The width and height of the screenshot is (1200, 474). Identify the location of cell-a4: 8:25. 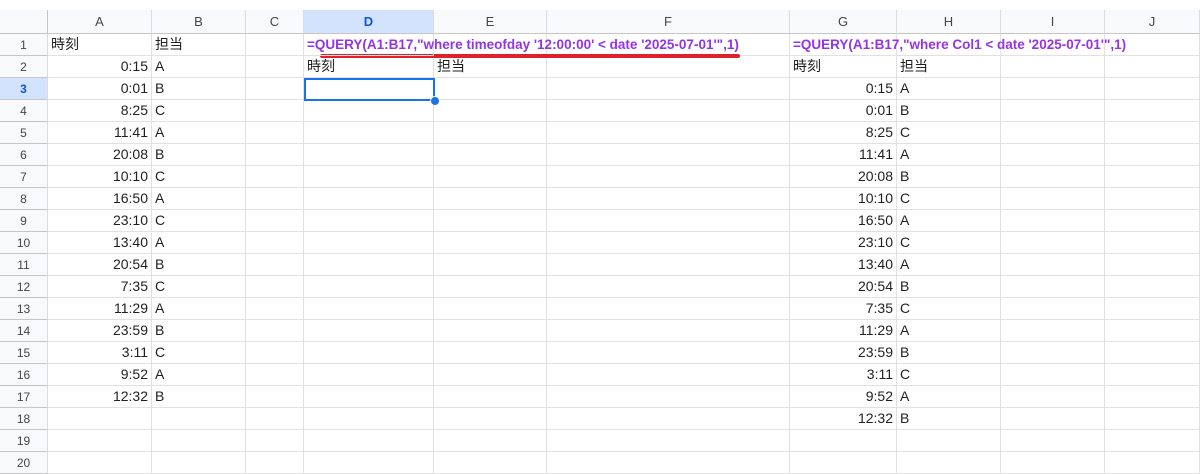
(100, 111).